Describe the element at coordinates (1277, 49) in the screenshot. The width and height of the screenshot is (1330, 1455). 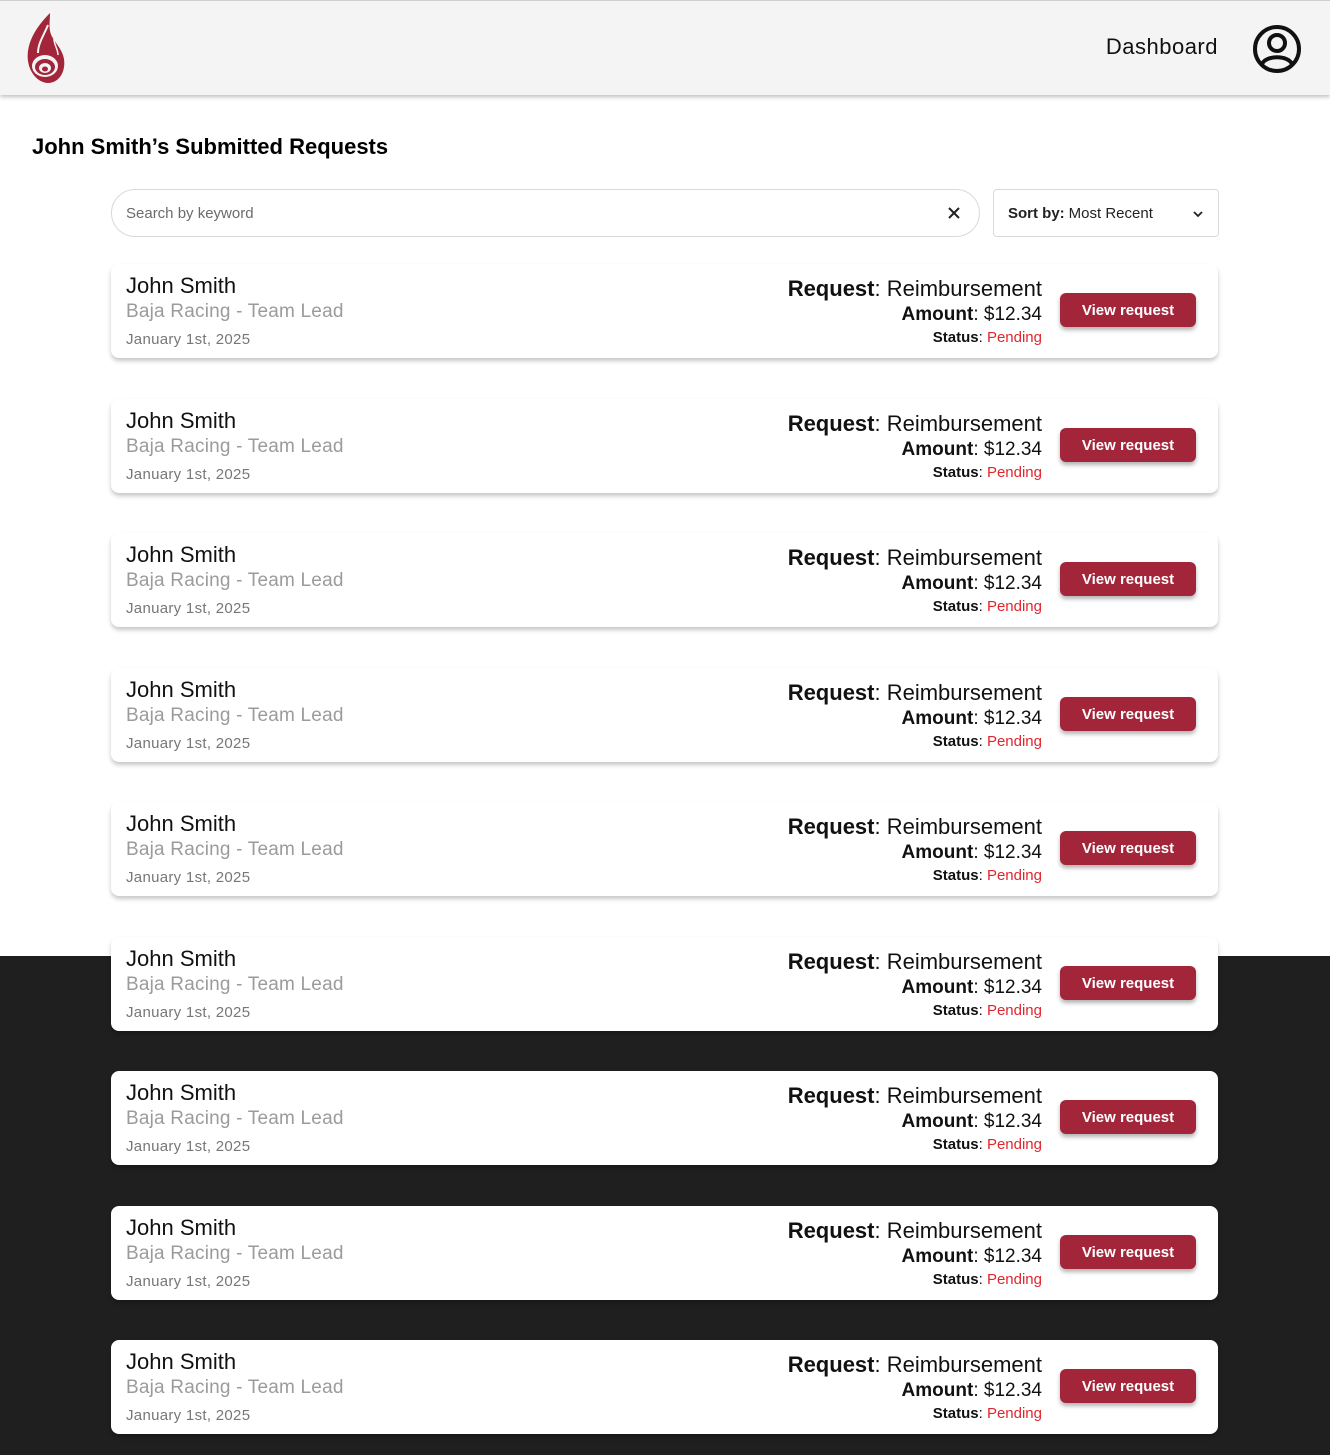
I see `user-circle-icon` at that location.